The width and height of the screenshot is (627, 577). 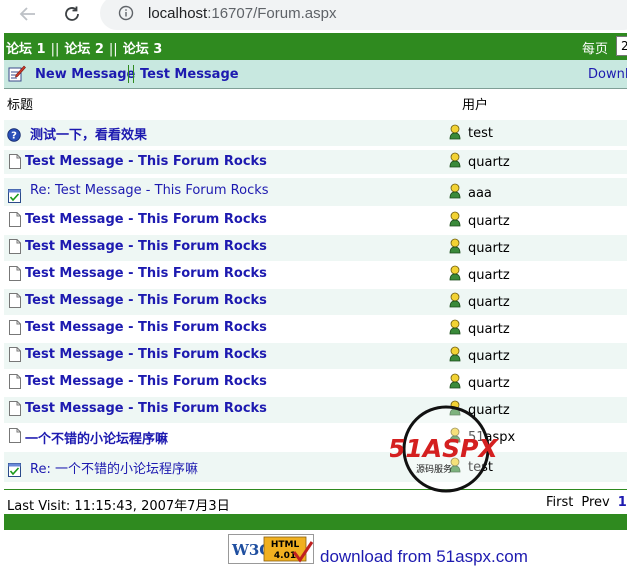 I want to click on watermark-sub: 源码服务, so click(x=434, y=469).